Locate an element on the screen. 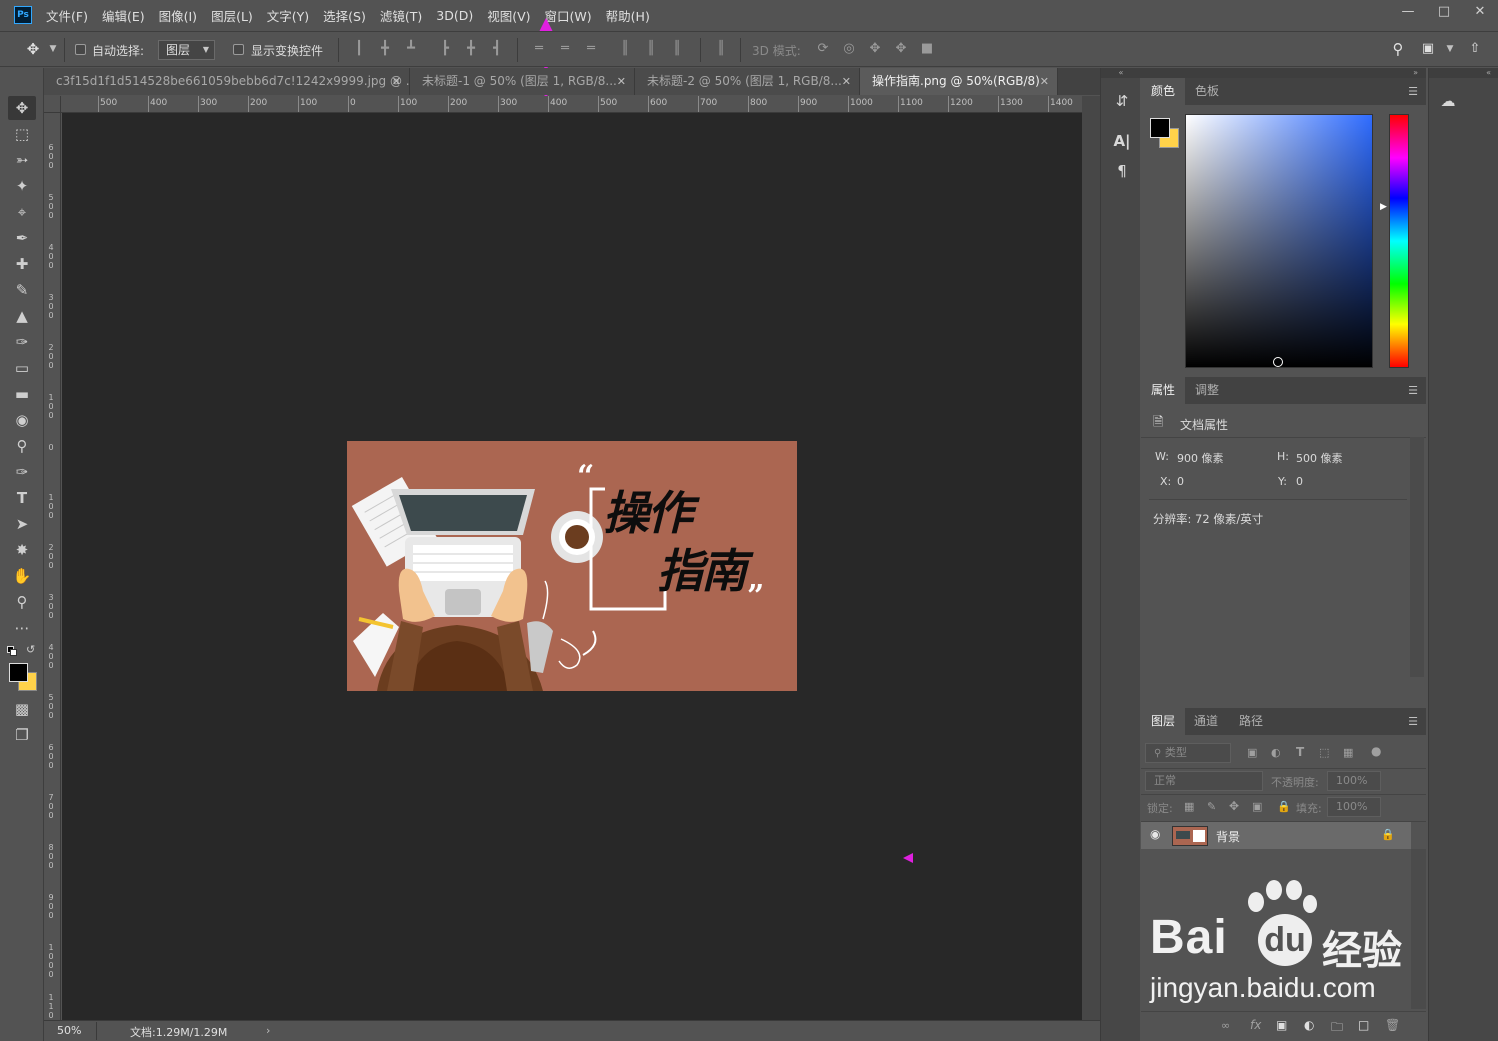  distribute-bottom-icon: ═ is located at coordinates (591, 49).